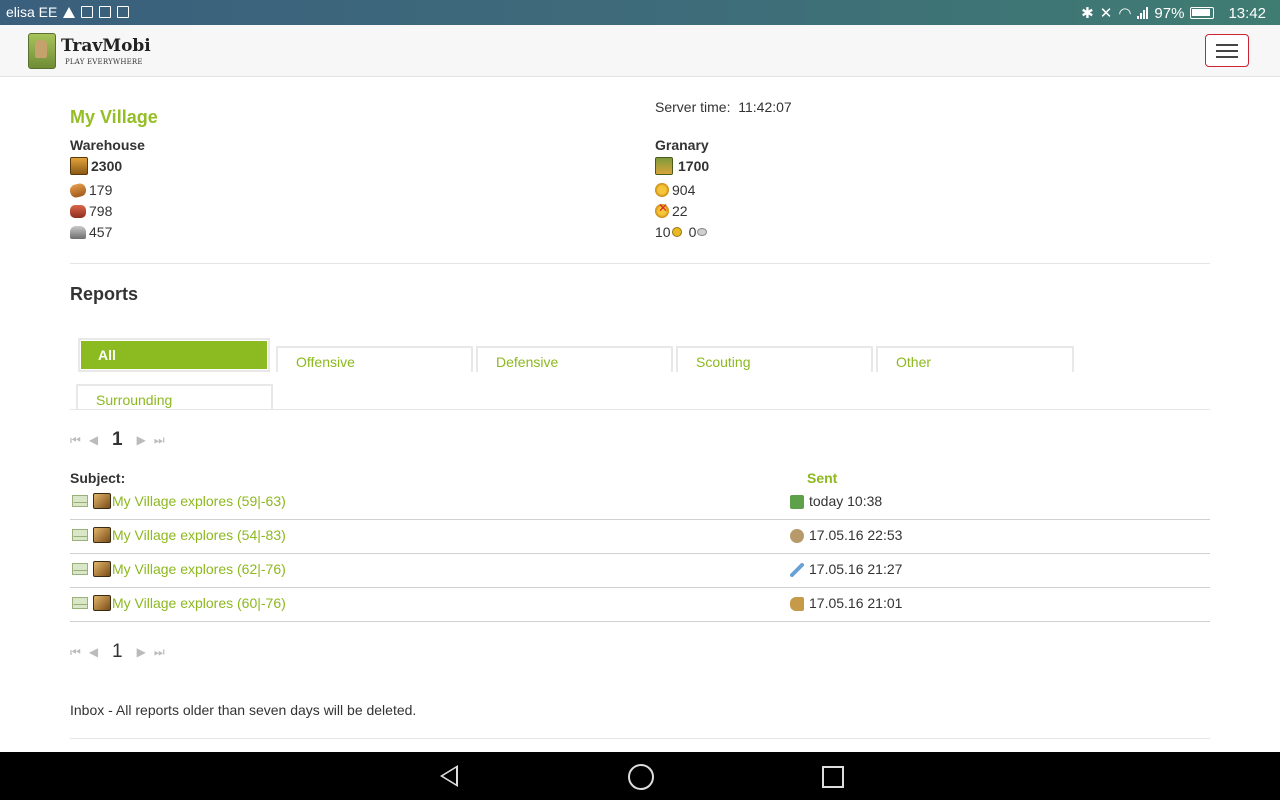 Image resolution: width=1280 pixels, height=800 pixels. I want to click on tab-surrounding: Surrounding, so click(174, 397).